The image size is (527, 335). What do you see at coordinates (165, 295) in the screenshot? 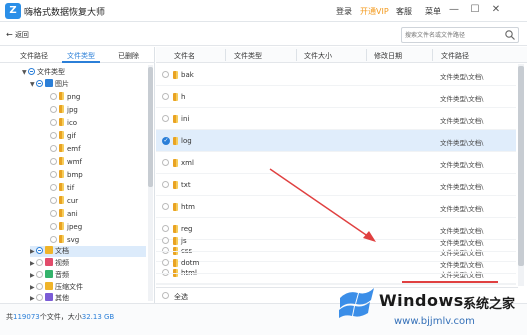
I see `select-all-checkbox` at bounding box center [165, 295].